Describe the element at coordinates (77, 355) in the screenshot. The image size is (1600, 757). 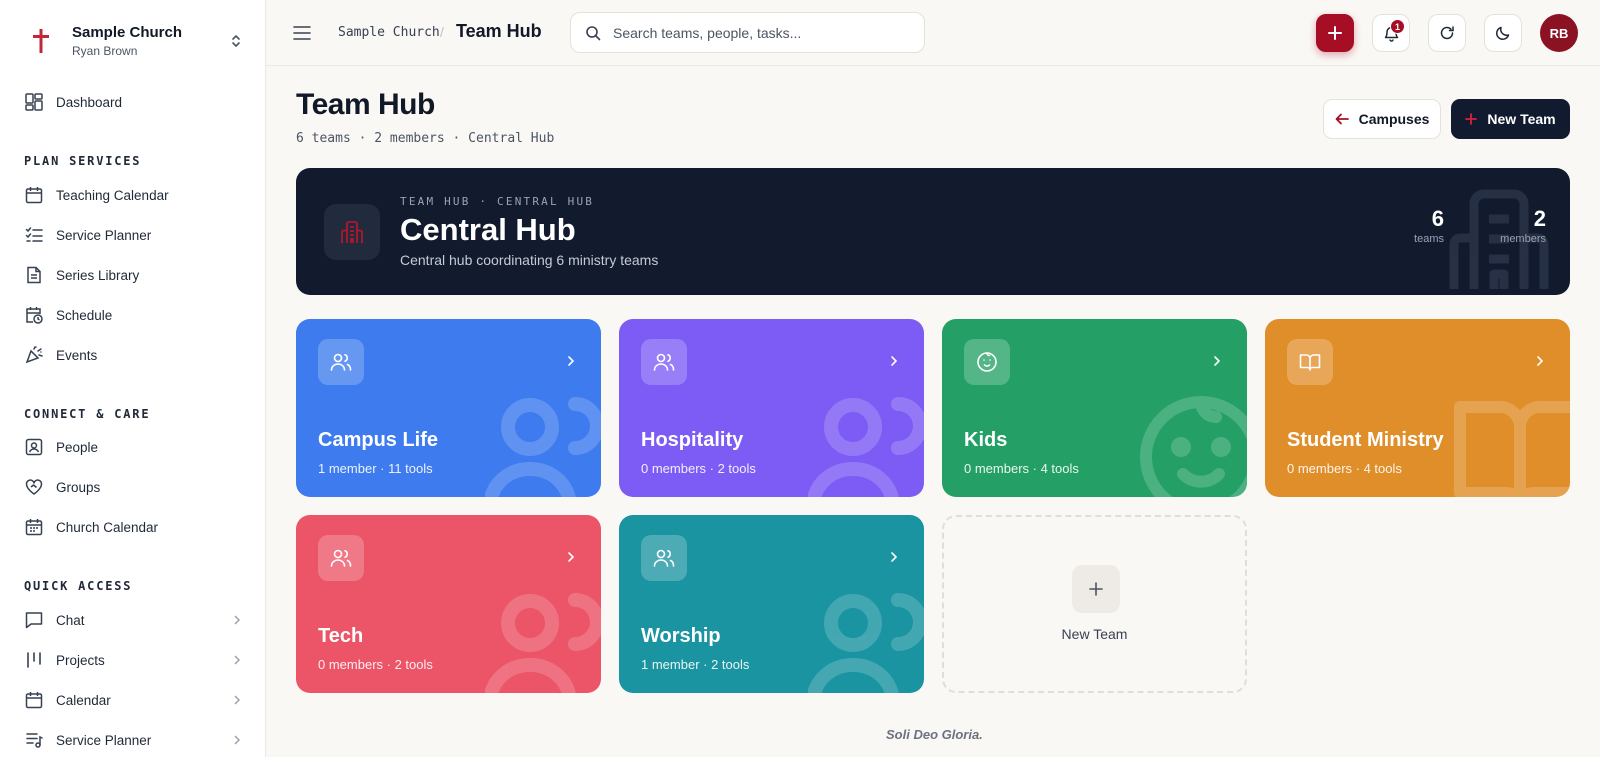
I see `sidebar-item-label: Events` at that location.